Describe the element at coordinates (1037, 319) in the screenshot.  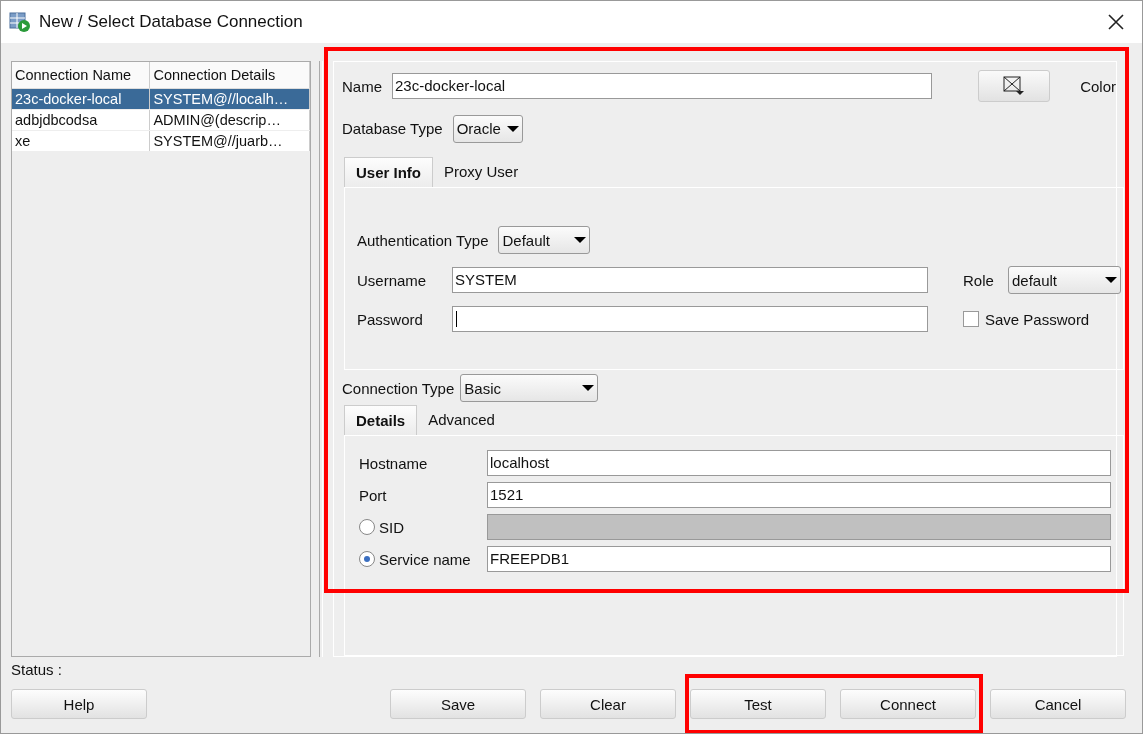
I see `checkbox-label: Save Password` at that location.